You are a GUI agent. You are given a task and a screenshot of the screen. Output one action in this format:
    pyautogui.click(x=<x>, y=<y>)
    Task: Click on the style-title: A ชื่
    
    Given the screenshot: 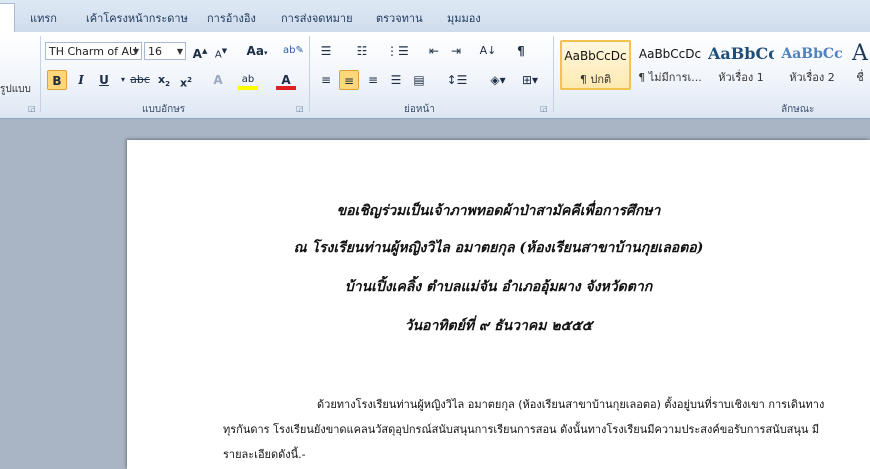 What is the action you would take?
    pyautogui.click(x=860, y=65)
    